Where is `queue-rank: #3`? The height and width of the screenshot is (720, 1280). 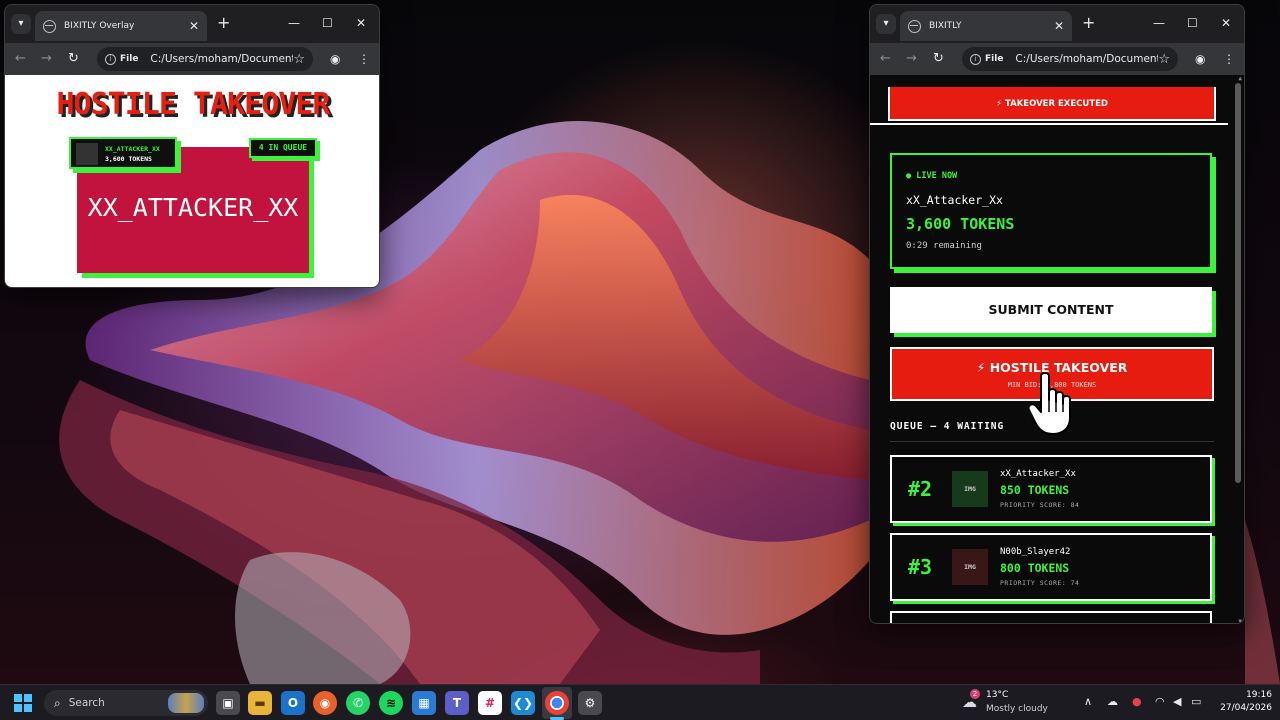 queue-rank: #3 is located at coordinates (920, 567).